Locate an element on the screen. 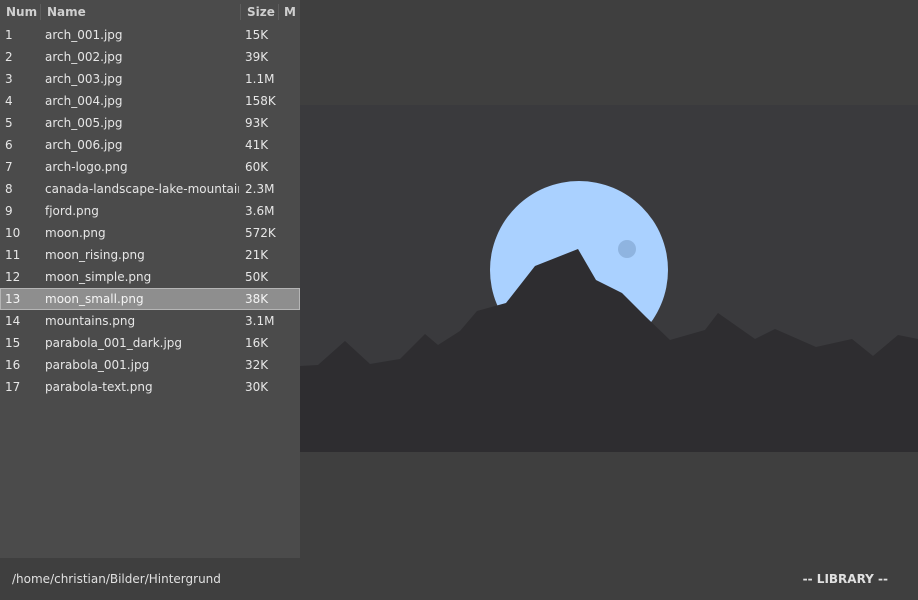 The width and height of the screenshot is (918, 600). file-num: 3 is located at coordinates (9, 79).